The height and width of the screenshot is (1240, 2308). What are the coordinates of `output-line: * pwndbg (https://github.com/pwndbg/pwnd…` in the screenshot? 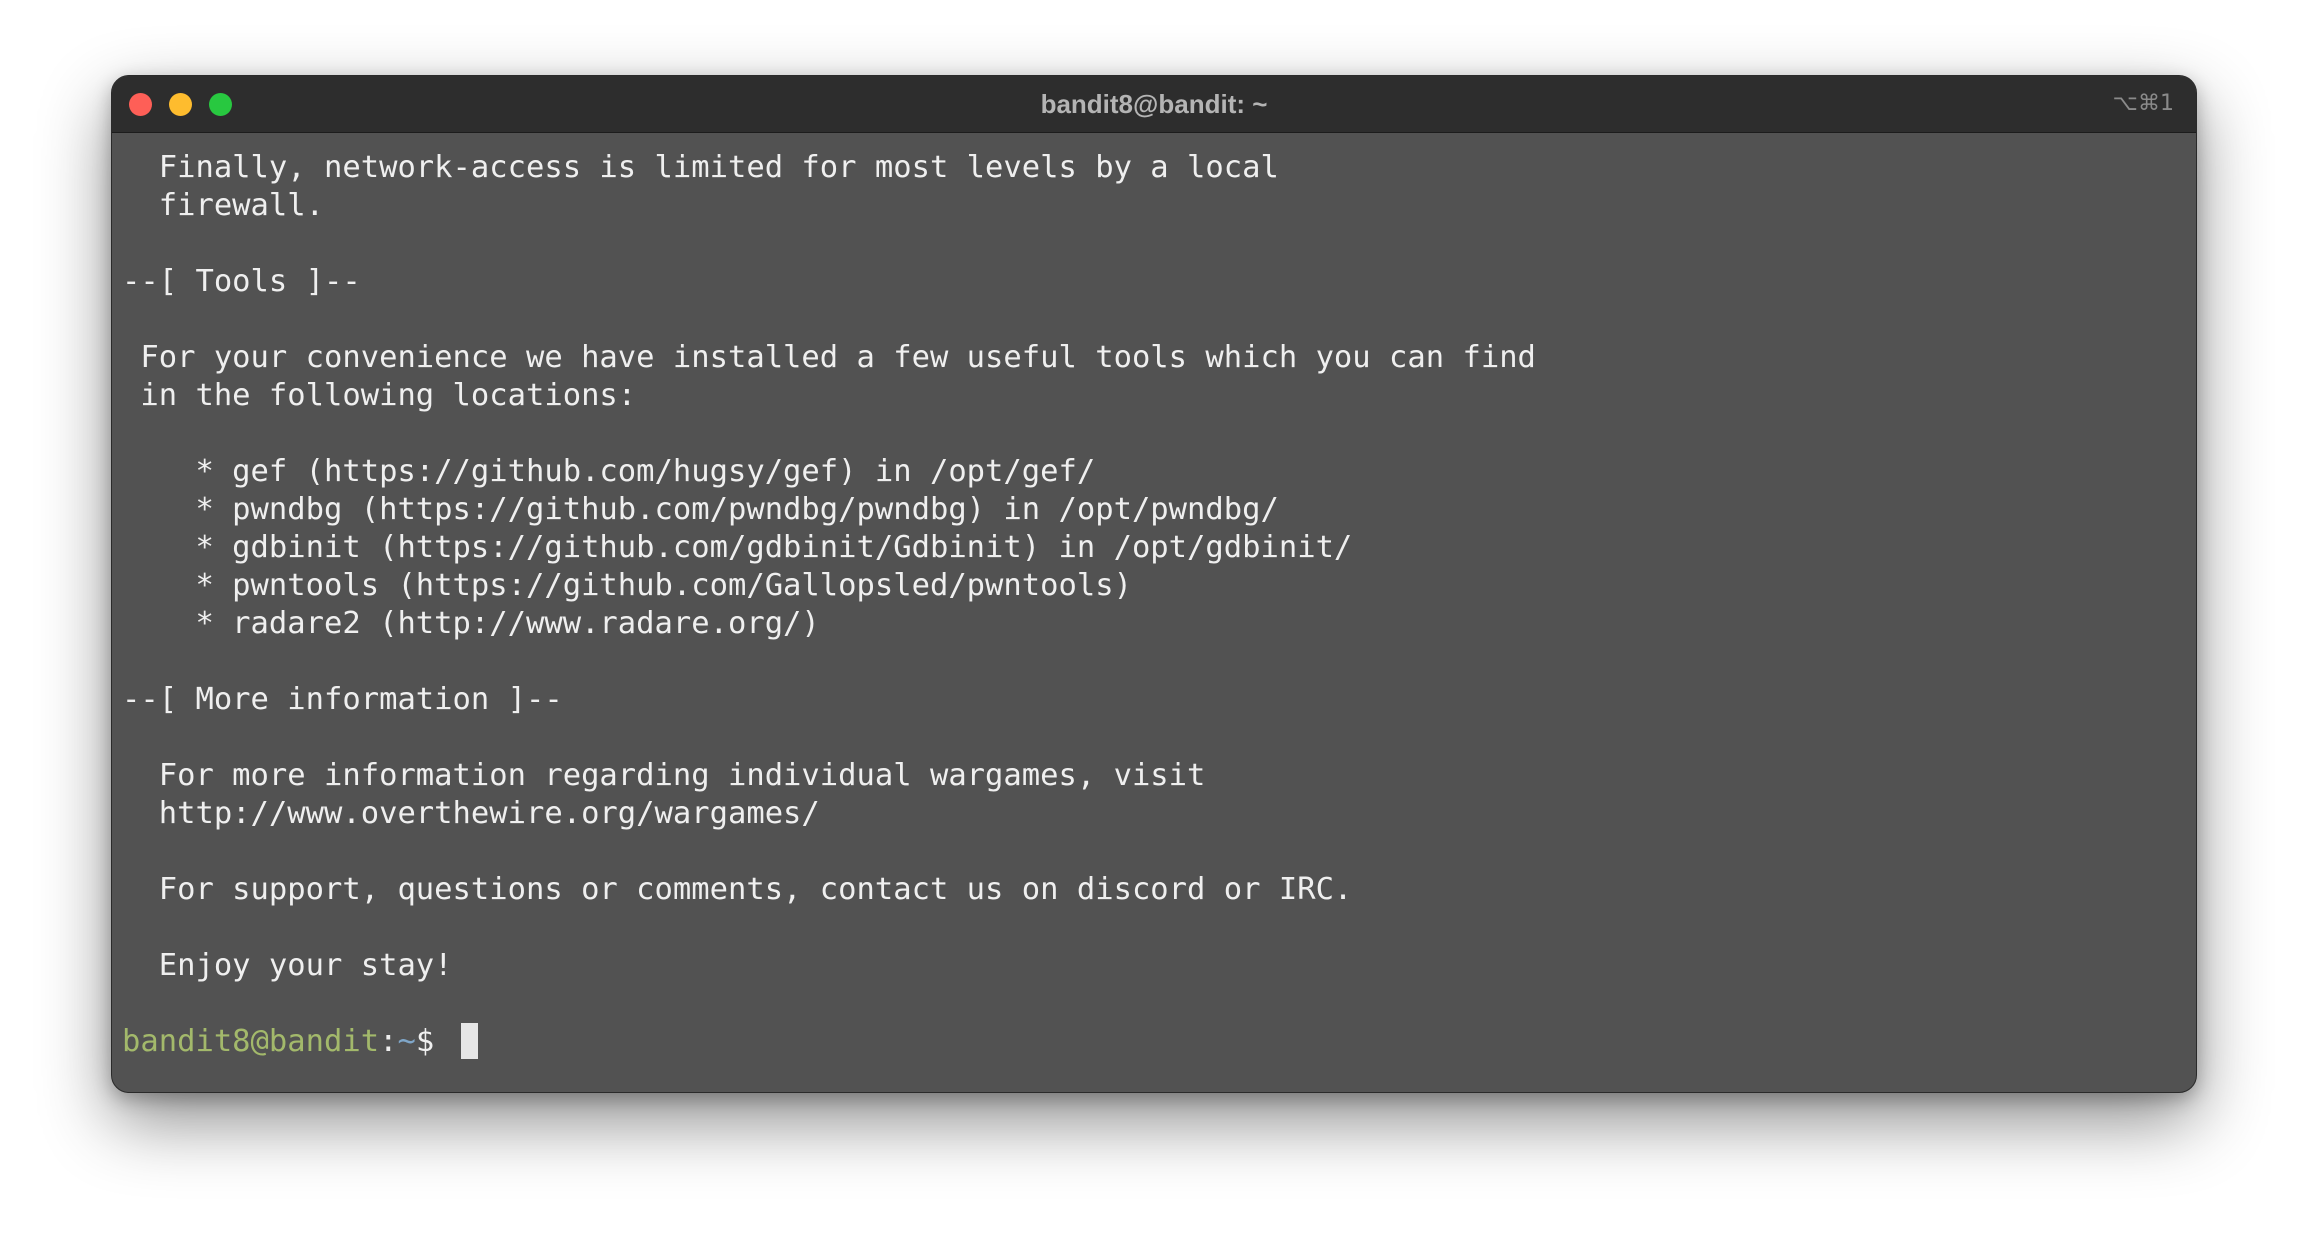 It's located at (700, 509).